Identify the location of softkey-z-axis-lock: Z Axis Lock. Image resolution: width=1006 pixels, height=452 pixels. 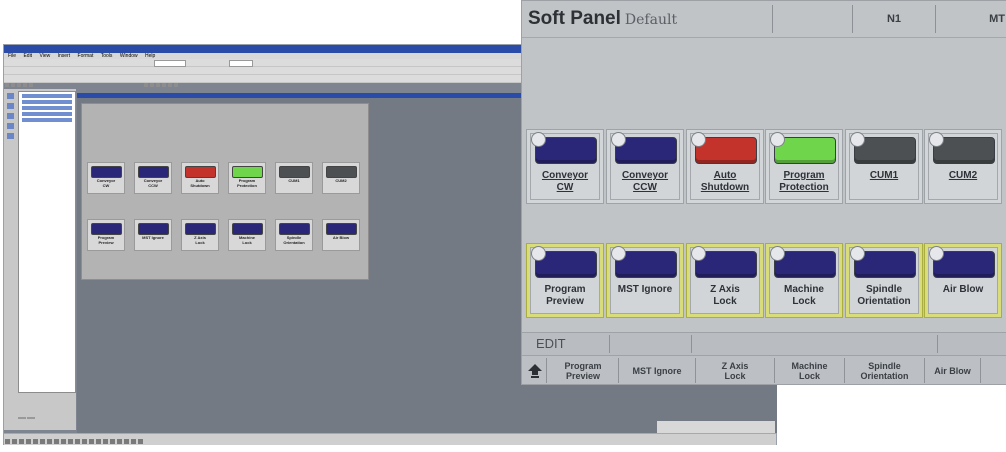
(735, 370).